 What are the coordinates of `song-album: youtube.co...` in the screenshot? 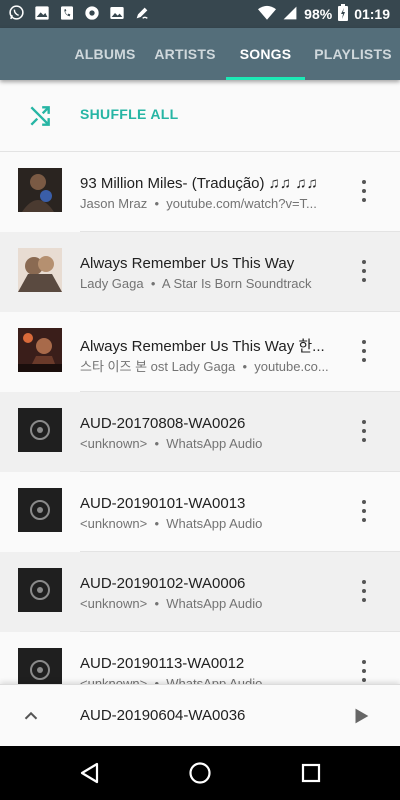 It's located at (291, 366).